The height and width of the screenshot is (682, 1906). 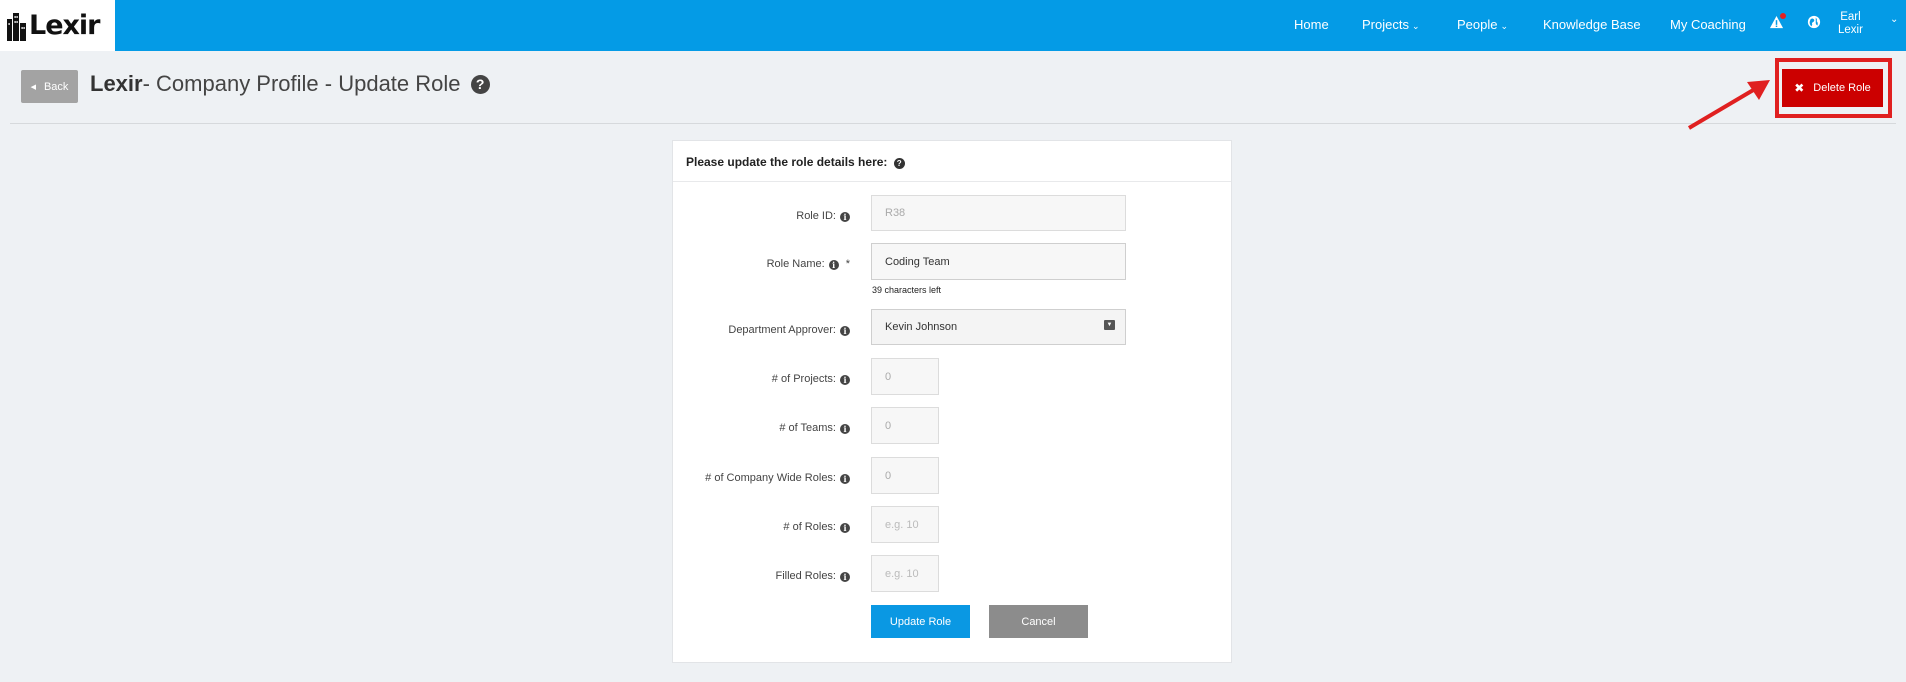 I want to click on header-divider, so click(x=953, y=123).